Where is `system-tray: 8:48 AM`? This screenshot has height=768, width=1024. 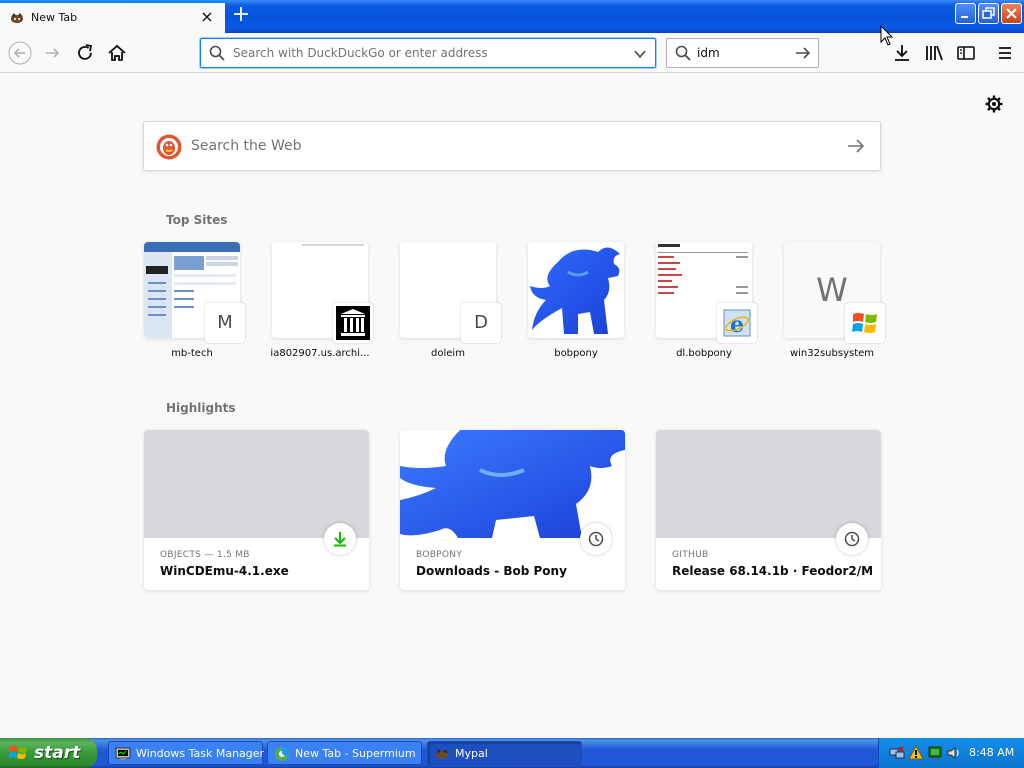 system-tray: 8:48 AM is located at coordinates (951, 753).